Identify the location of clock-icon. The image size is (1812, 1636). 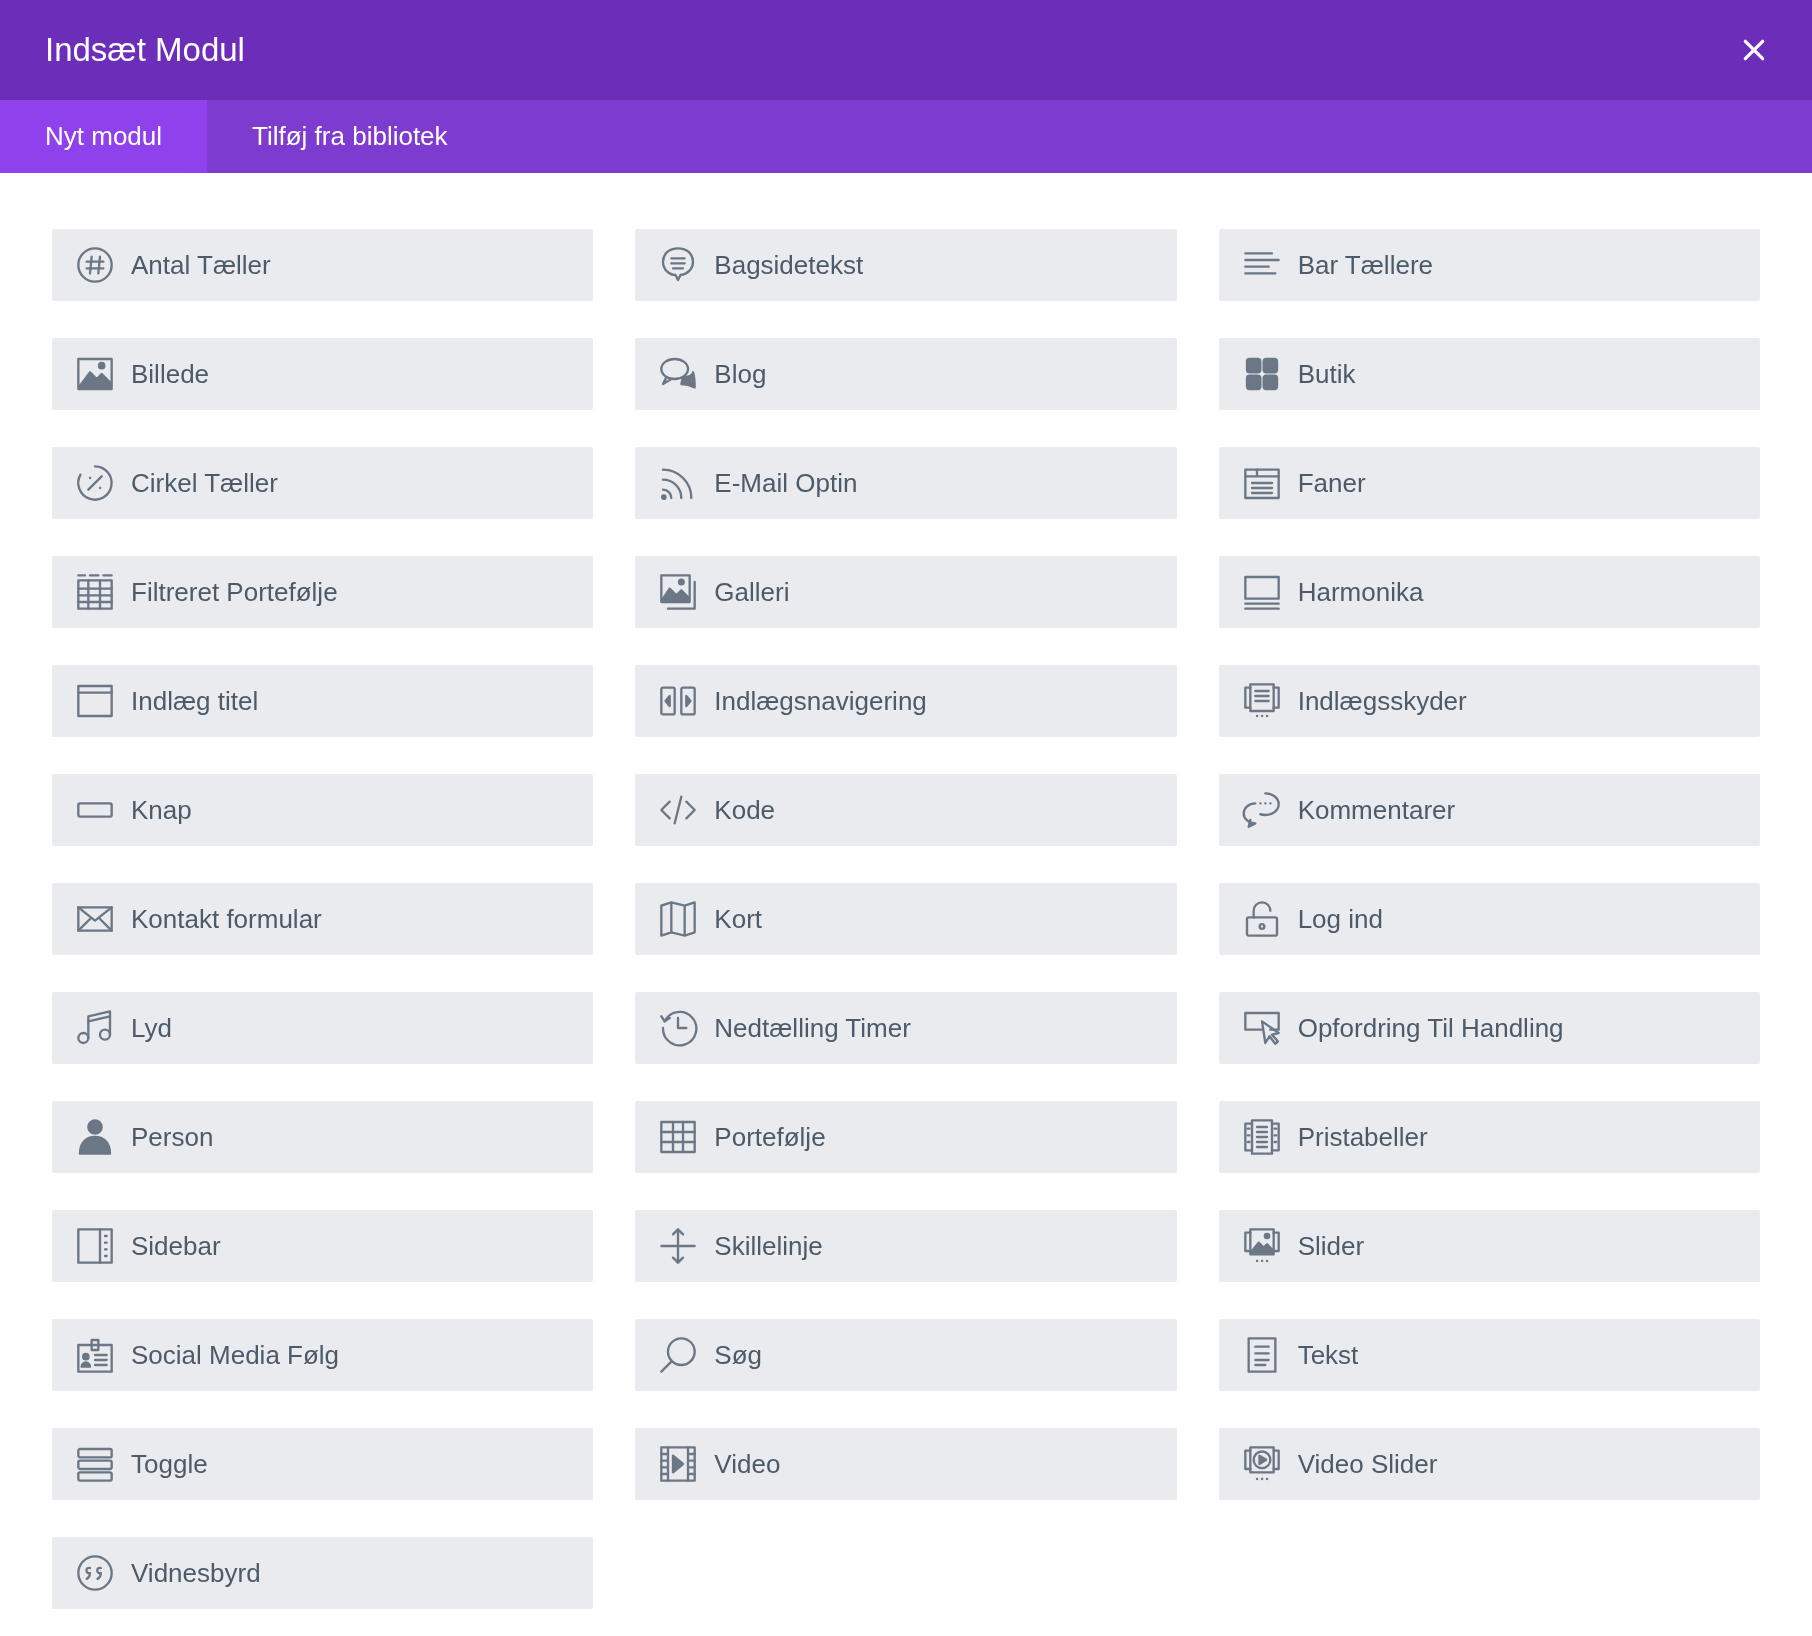
(678, 1028).